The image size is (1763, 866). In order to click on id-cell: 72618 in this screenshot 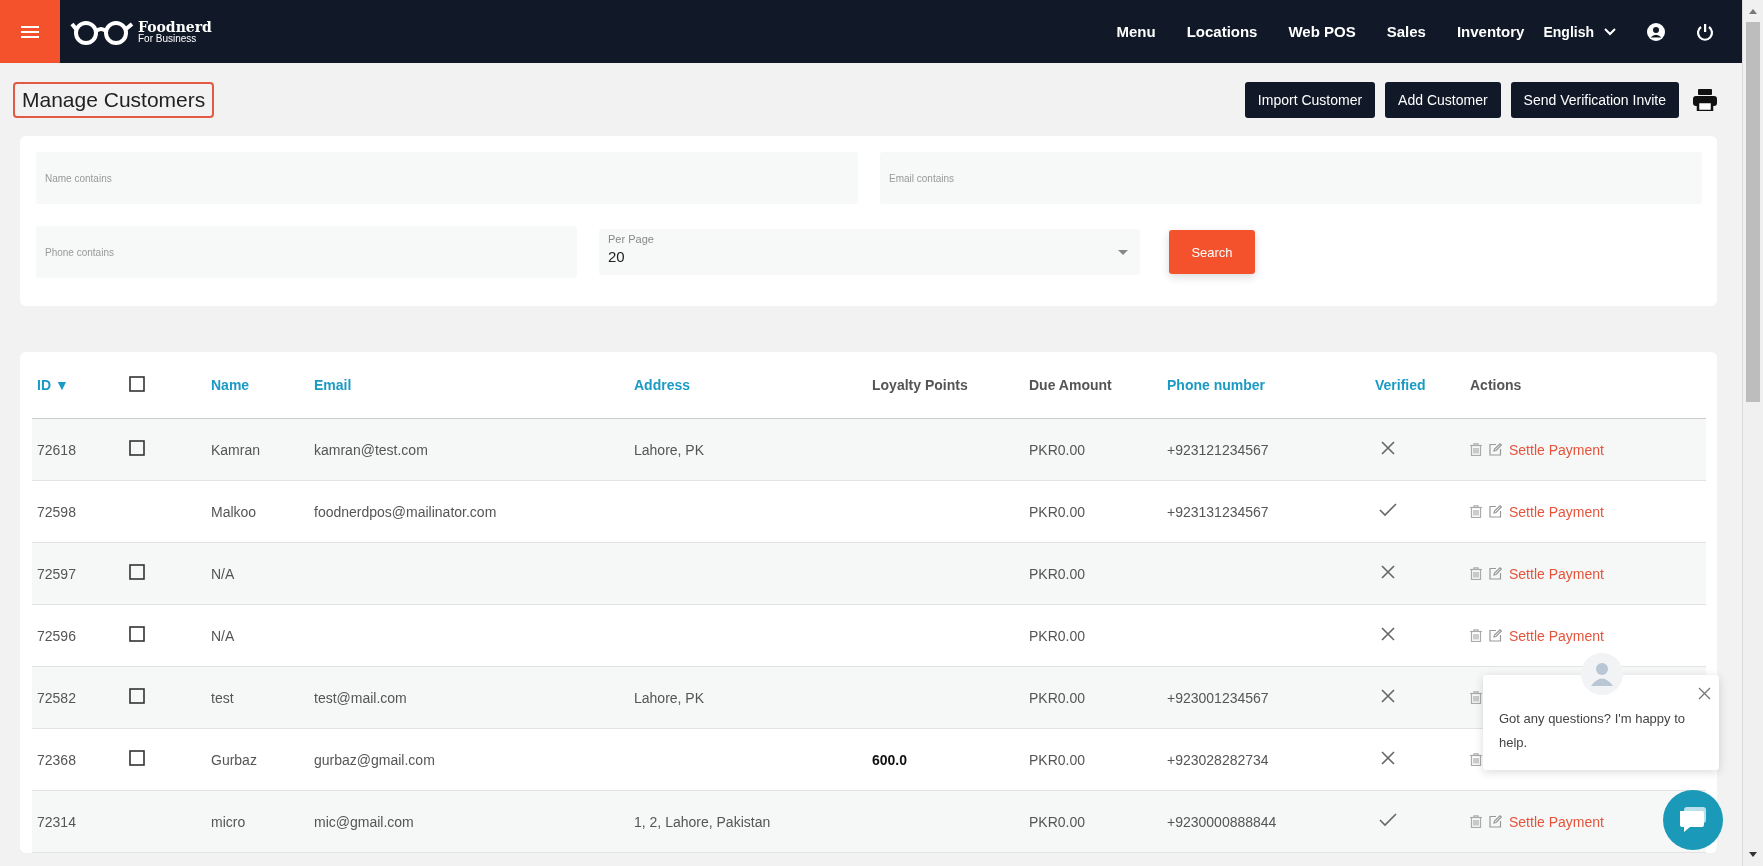, I will do `click(56, 449)`.